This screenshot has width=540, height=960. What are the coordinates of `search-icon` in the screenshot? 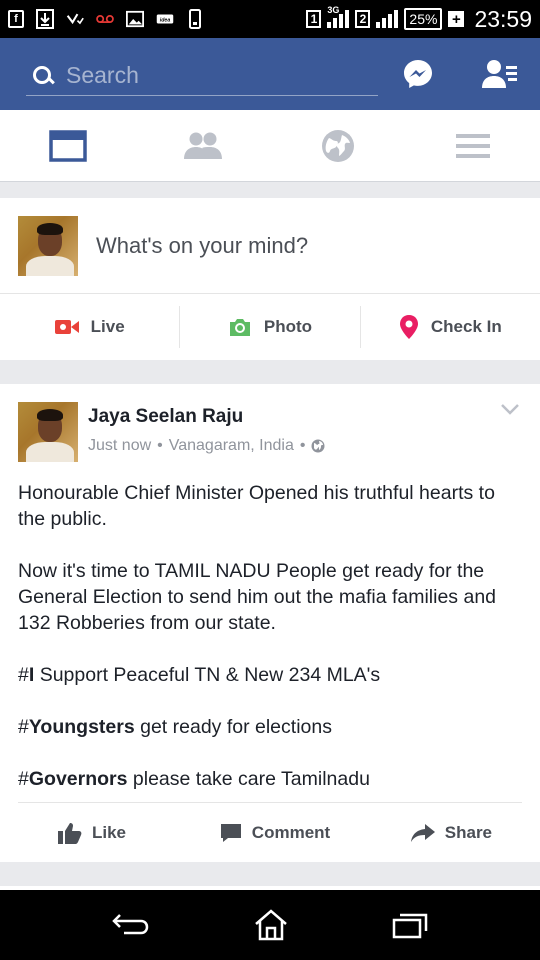 It's located at (43, 76).